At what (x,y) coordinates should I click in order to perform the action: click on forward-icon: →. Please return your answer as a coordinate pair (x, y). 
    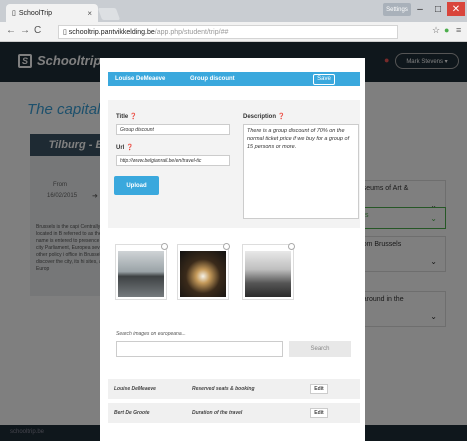
    Looking at the image, I should click on (25, 30).